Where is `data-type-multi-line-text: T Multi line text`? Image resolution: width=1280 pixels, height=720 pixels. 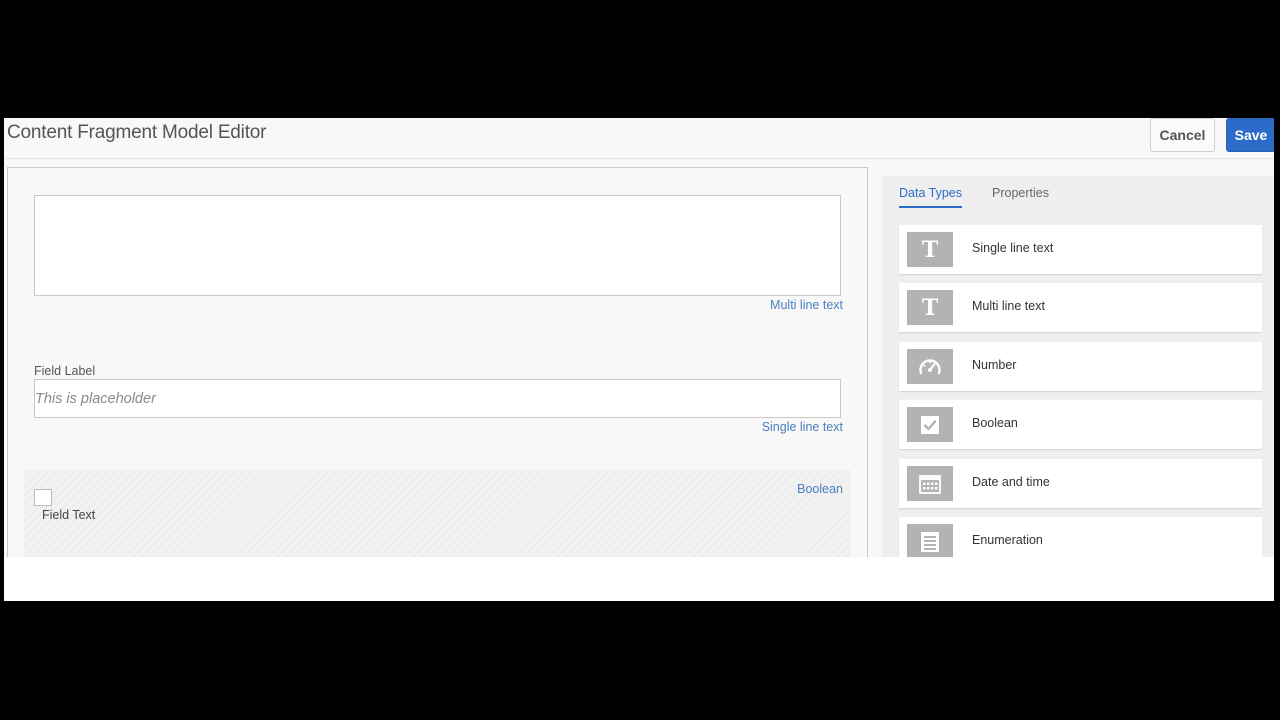 data-type-multi-line-text: T Multi line text is located at coordinates (1080, 307).